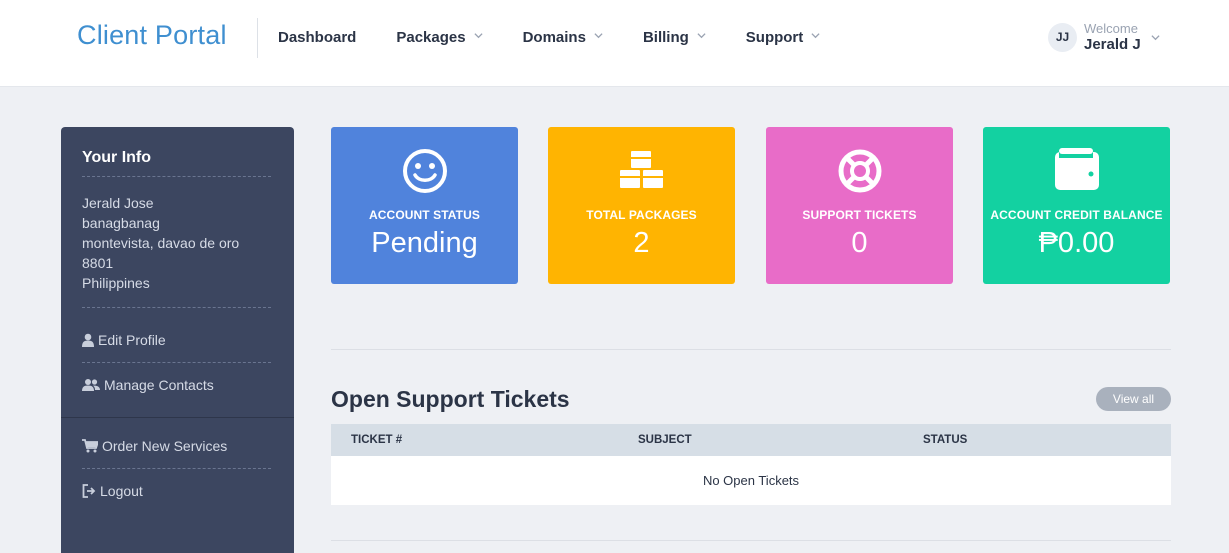  What do you see at coordinates (1076, 243) in the screenshot?
I see `tile-value: ₱0.00` at bounding box center [1076, 243].